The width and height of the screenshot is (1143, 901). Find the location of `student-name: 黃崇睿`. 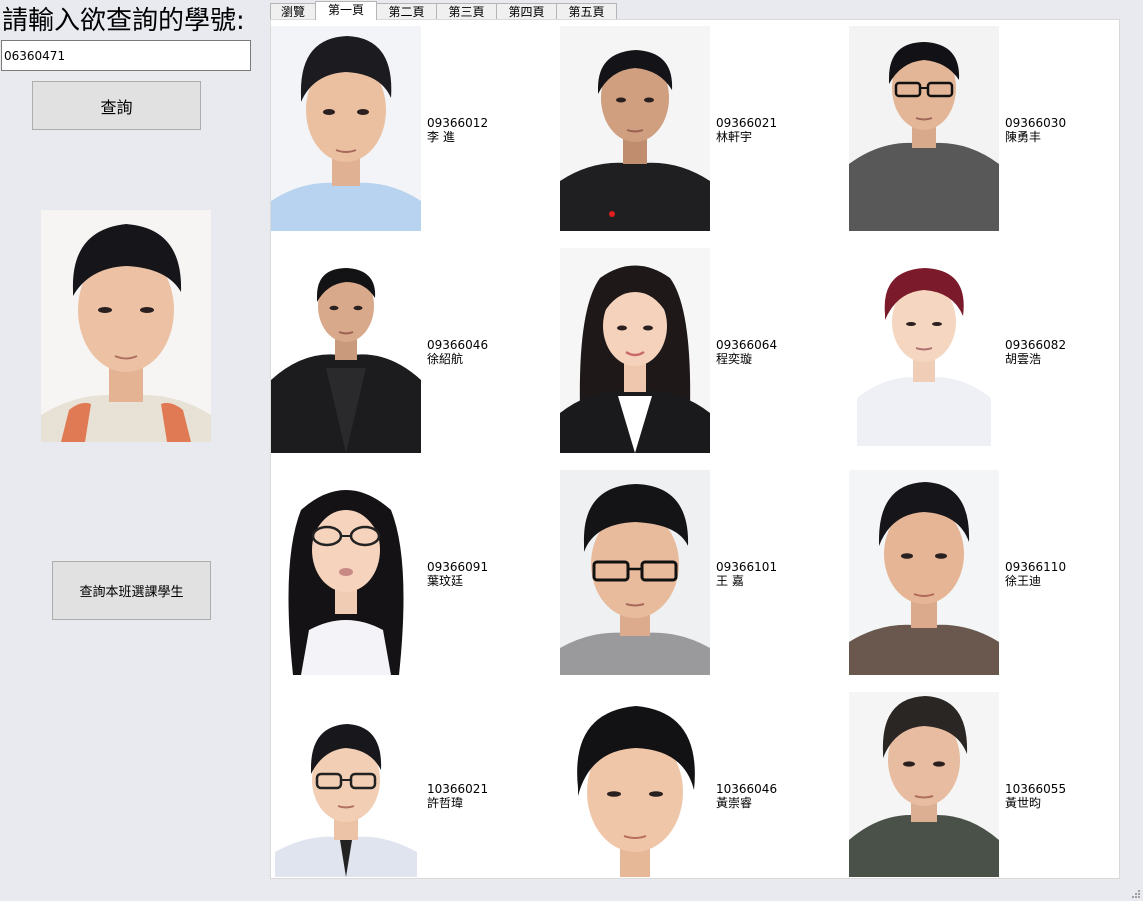

student-name: 黃崇睿 is located at coordinates (734, 803).